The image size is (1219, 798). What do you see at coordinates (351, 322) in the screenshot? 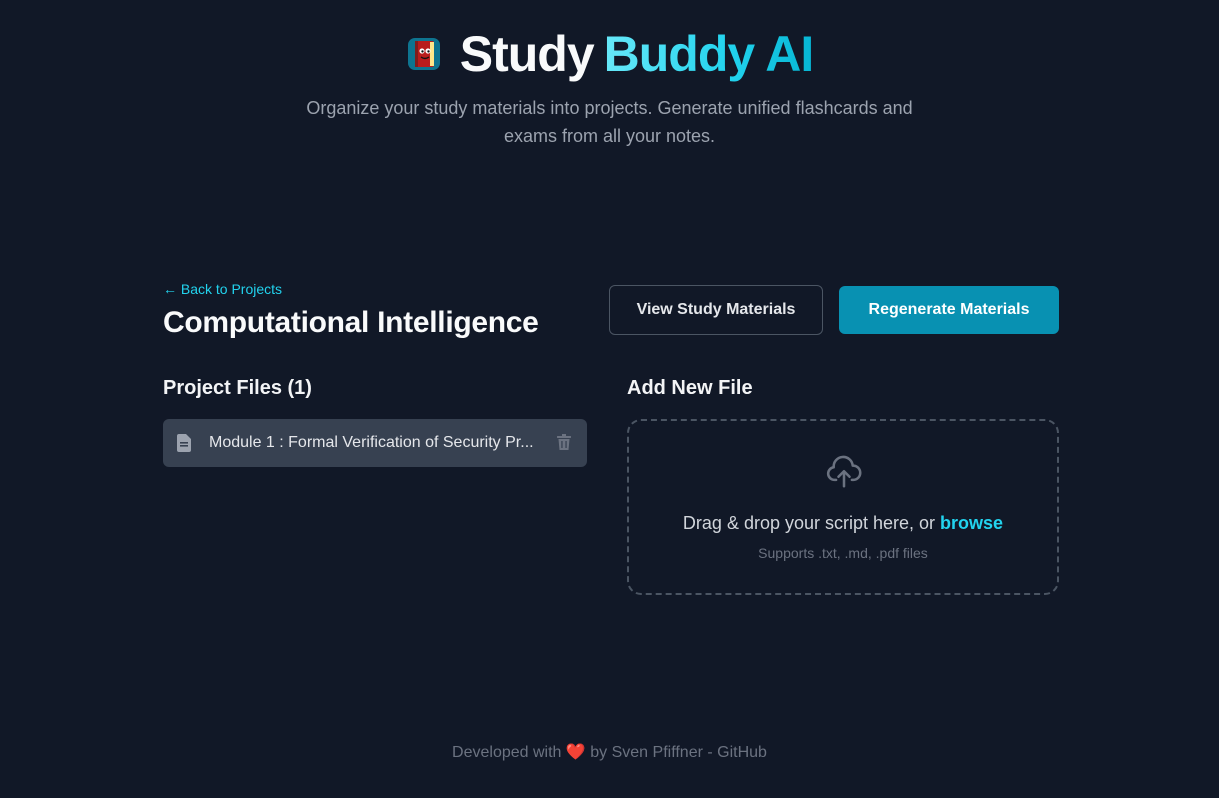
I see `project-title: Computational Intelligence` at bounding box center [351, 322].